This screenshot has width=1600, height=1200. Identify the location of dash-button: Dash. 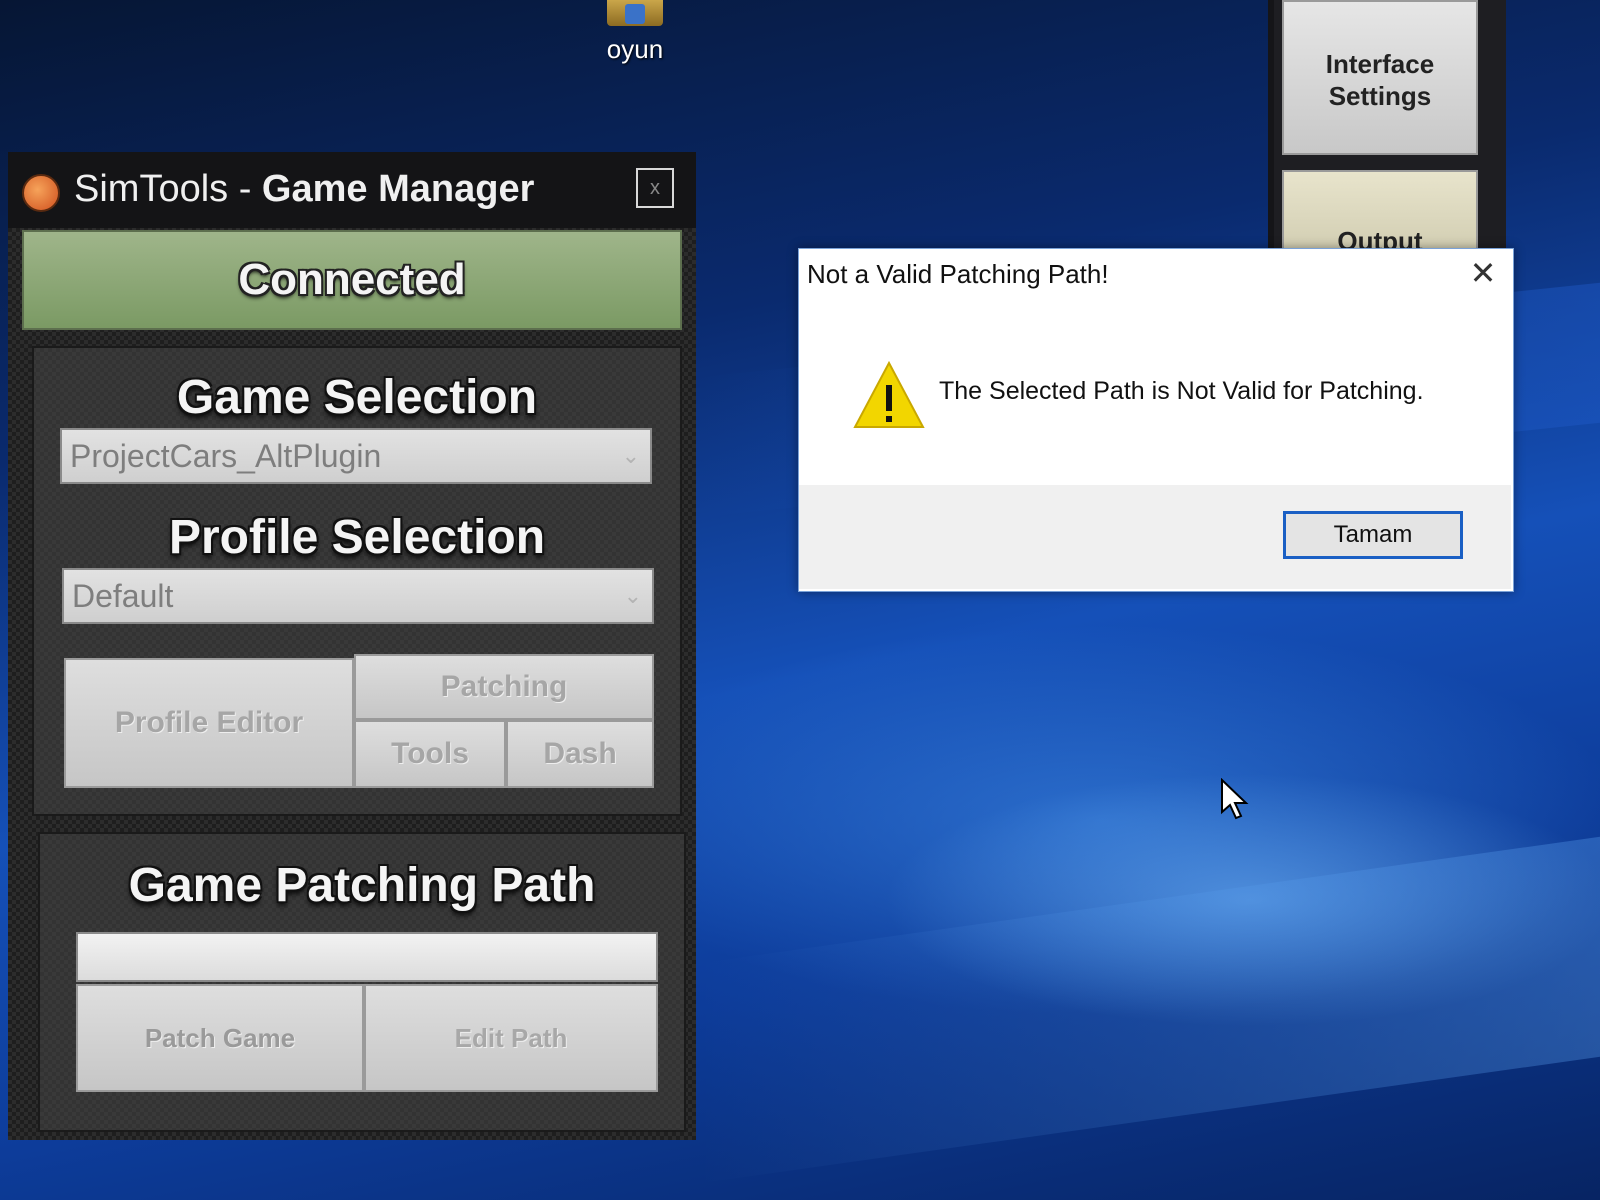
(580, 754).